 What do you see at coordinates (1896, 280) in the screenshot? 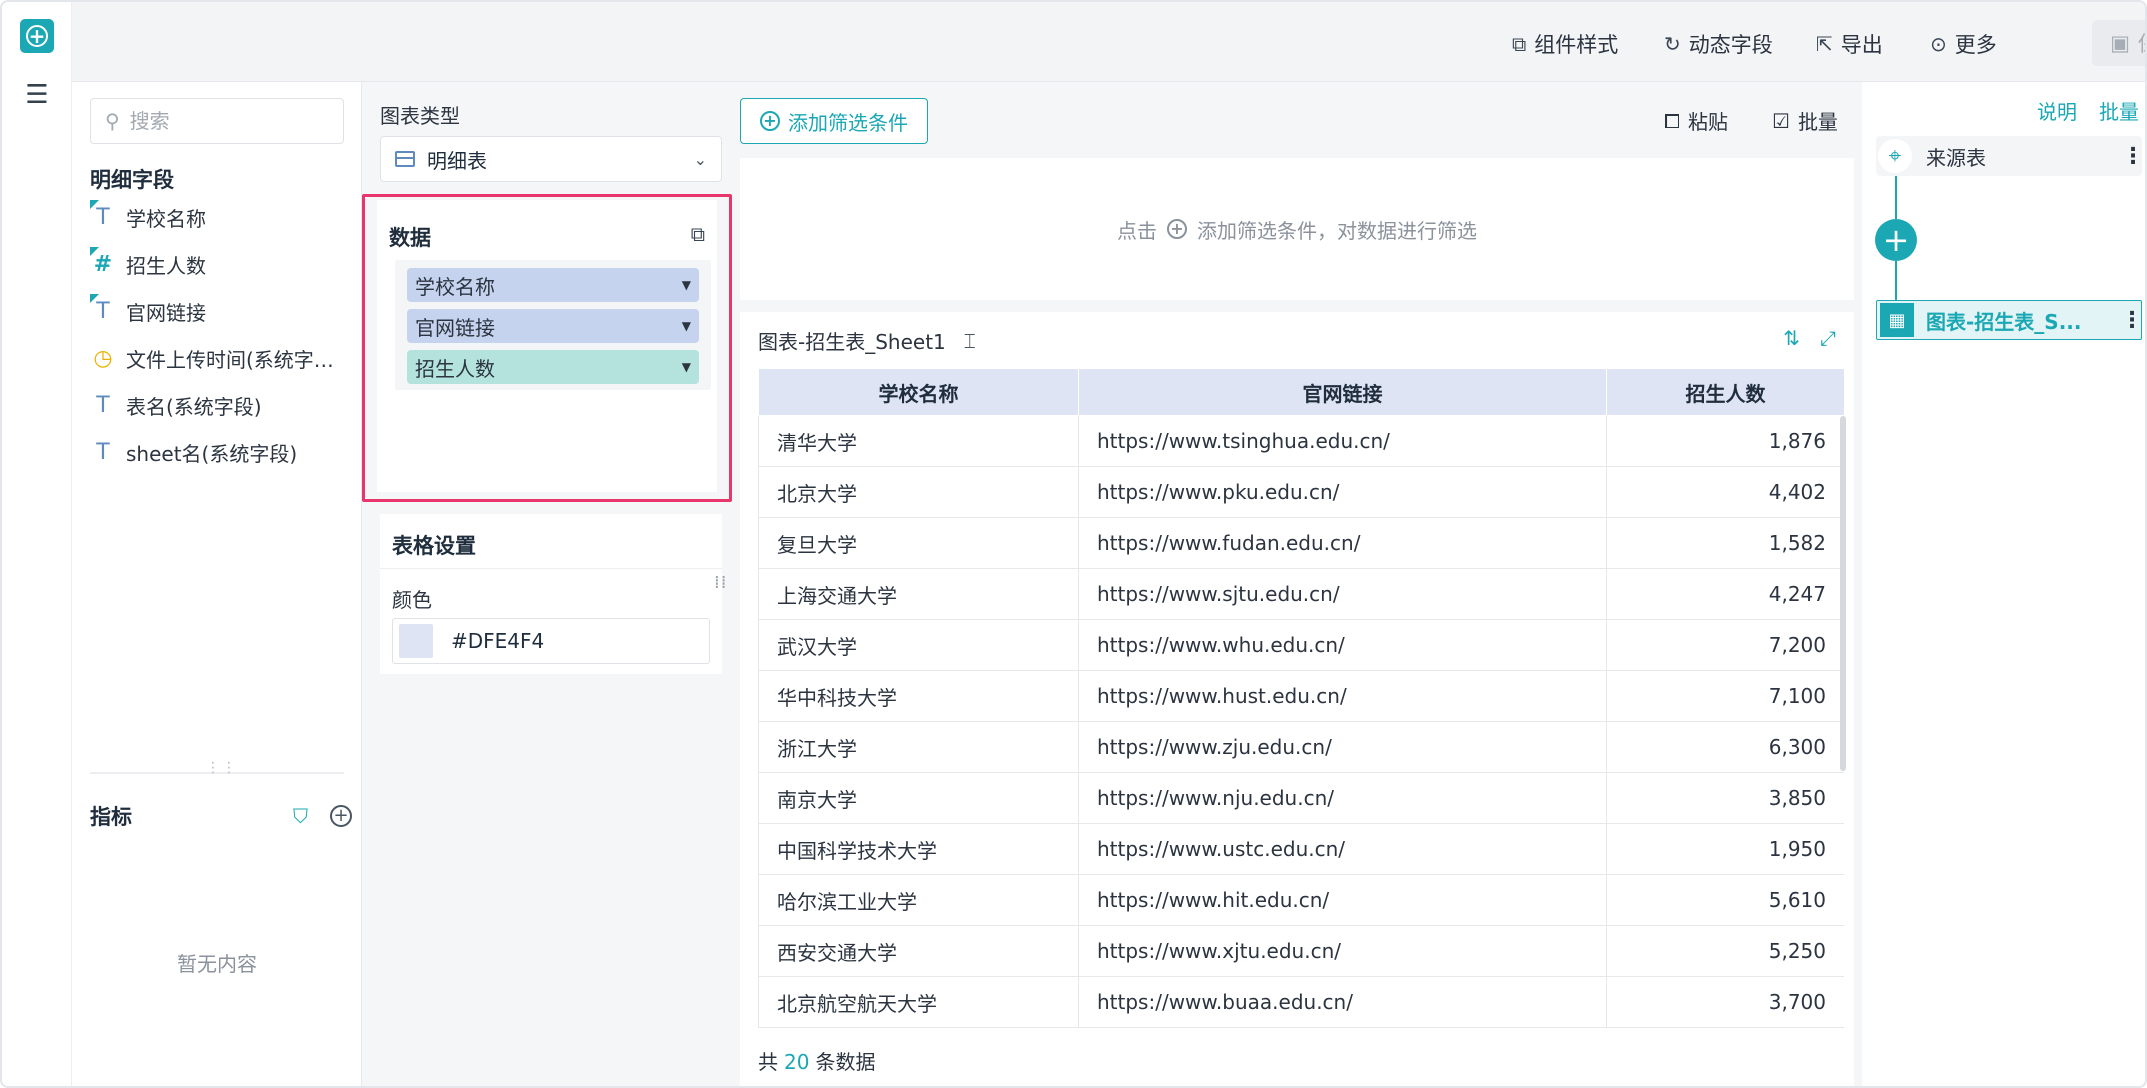
I see `flow-connector` at bounding box center [1896, 280].